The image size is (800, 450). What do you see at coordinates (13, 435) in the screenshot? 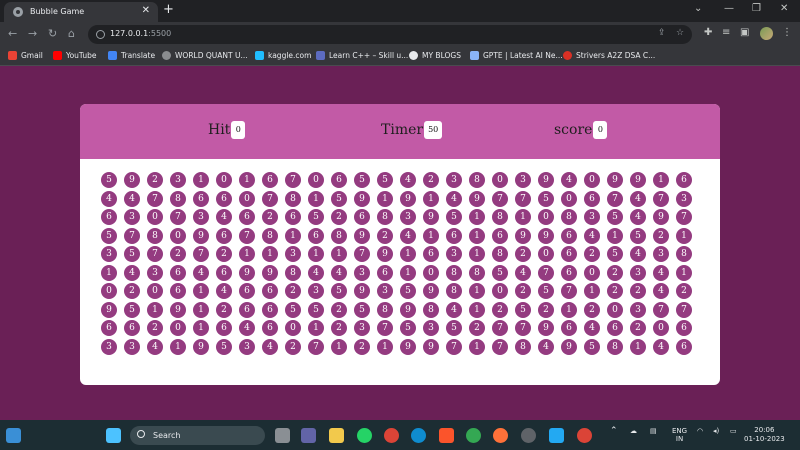
I see `widgets-icon` at bounding box center [13, 435].